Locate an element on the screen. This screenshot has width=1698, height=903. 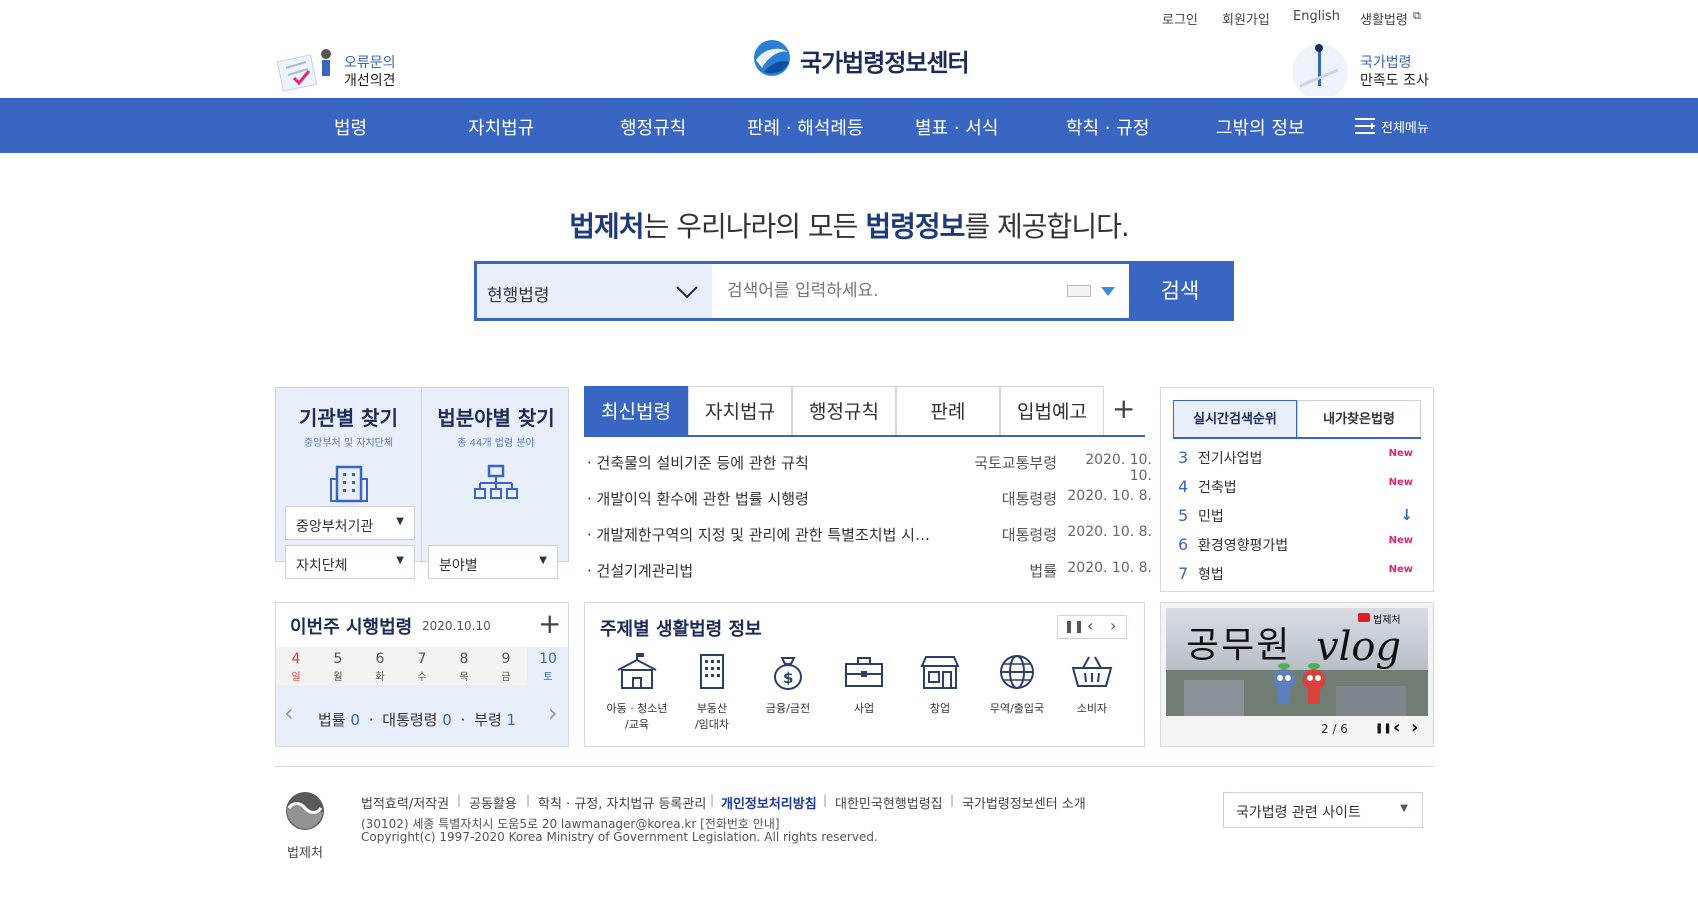
keyboard-icon is located at coordinates (1079, 291).